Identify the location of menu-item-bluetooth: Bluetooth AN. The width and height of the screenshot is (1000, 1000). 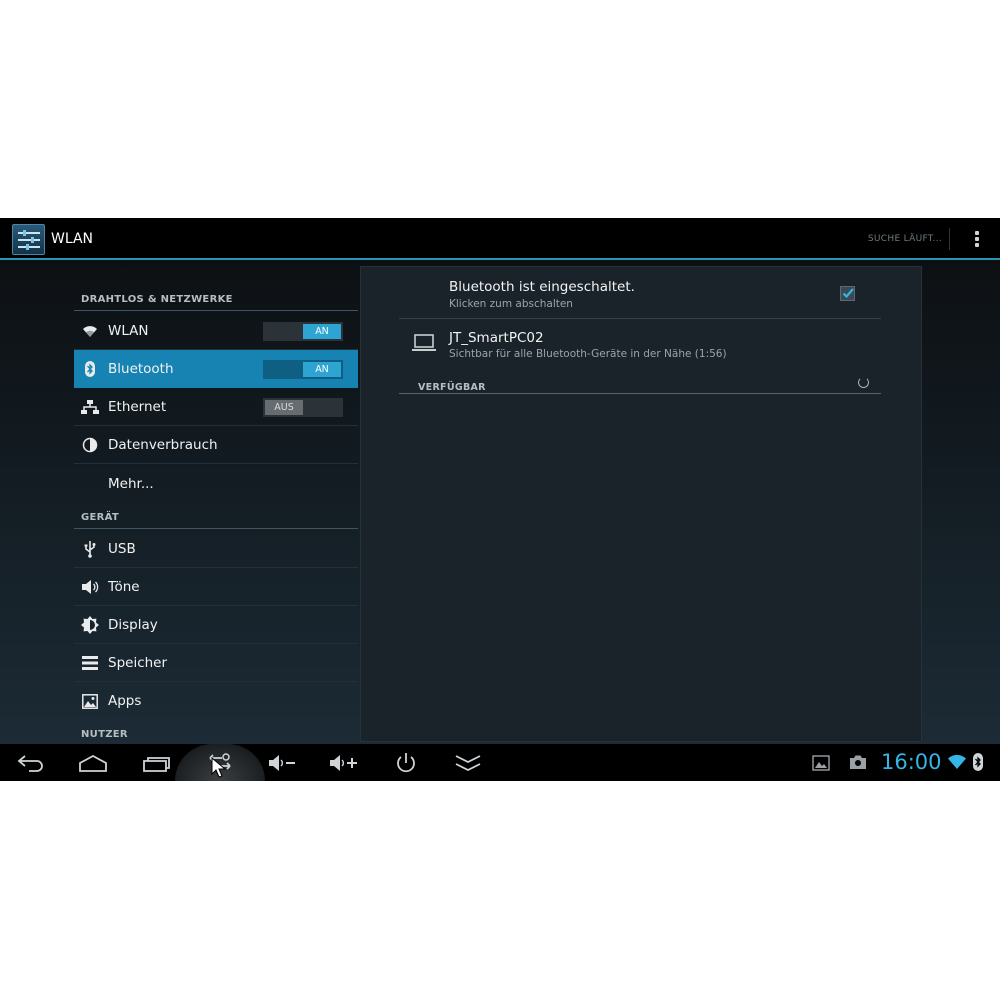
(216, 369).